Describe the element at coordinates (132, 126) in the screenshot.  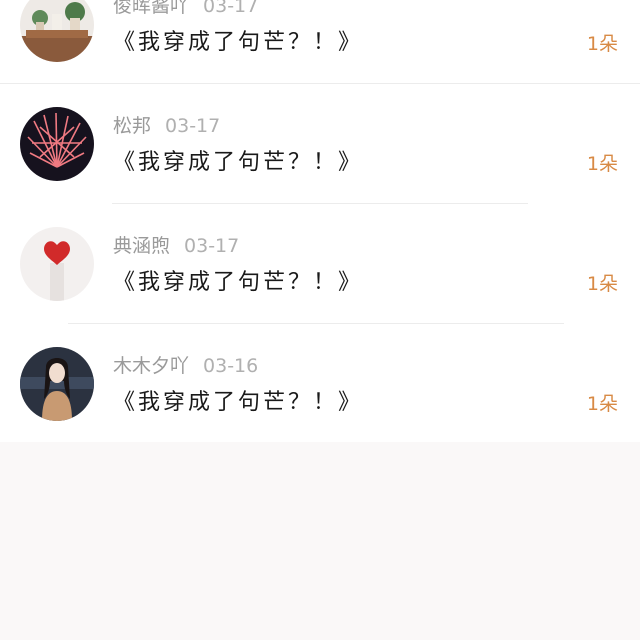
I see `username: 松邦` at that location.